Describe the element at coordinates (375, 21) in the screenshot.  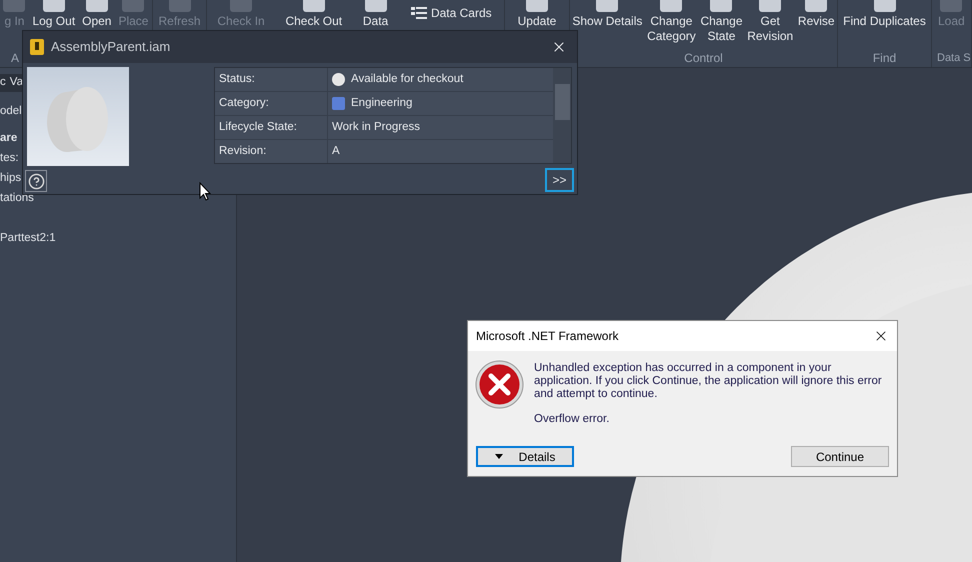
I see `ribbon-button: Data` at that location.